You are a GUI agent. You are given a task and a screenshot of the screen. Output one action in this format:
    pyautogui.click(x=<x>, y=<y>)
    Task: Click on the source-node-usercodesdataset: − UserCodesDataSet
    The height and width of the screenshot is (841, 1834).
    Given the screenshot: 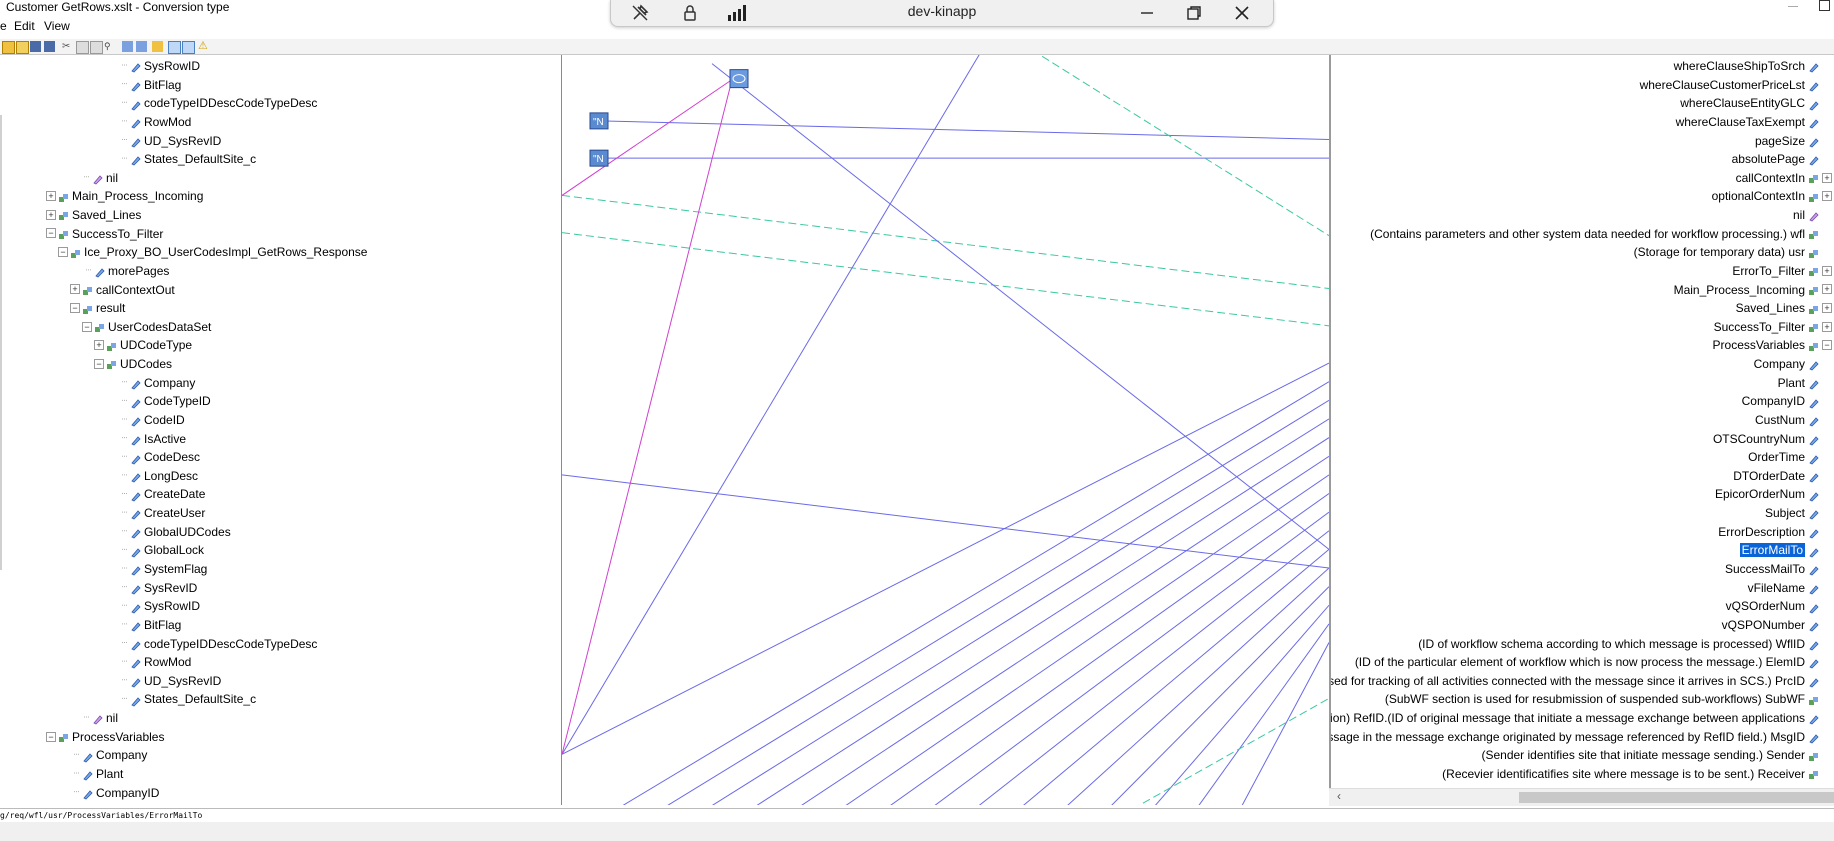 What is the action you would take?
    pyautogui.click(x=146, y=326)
    